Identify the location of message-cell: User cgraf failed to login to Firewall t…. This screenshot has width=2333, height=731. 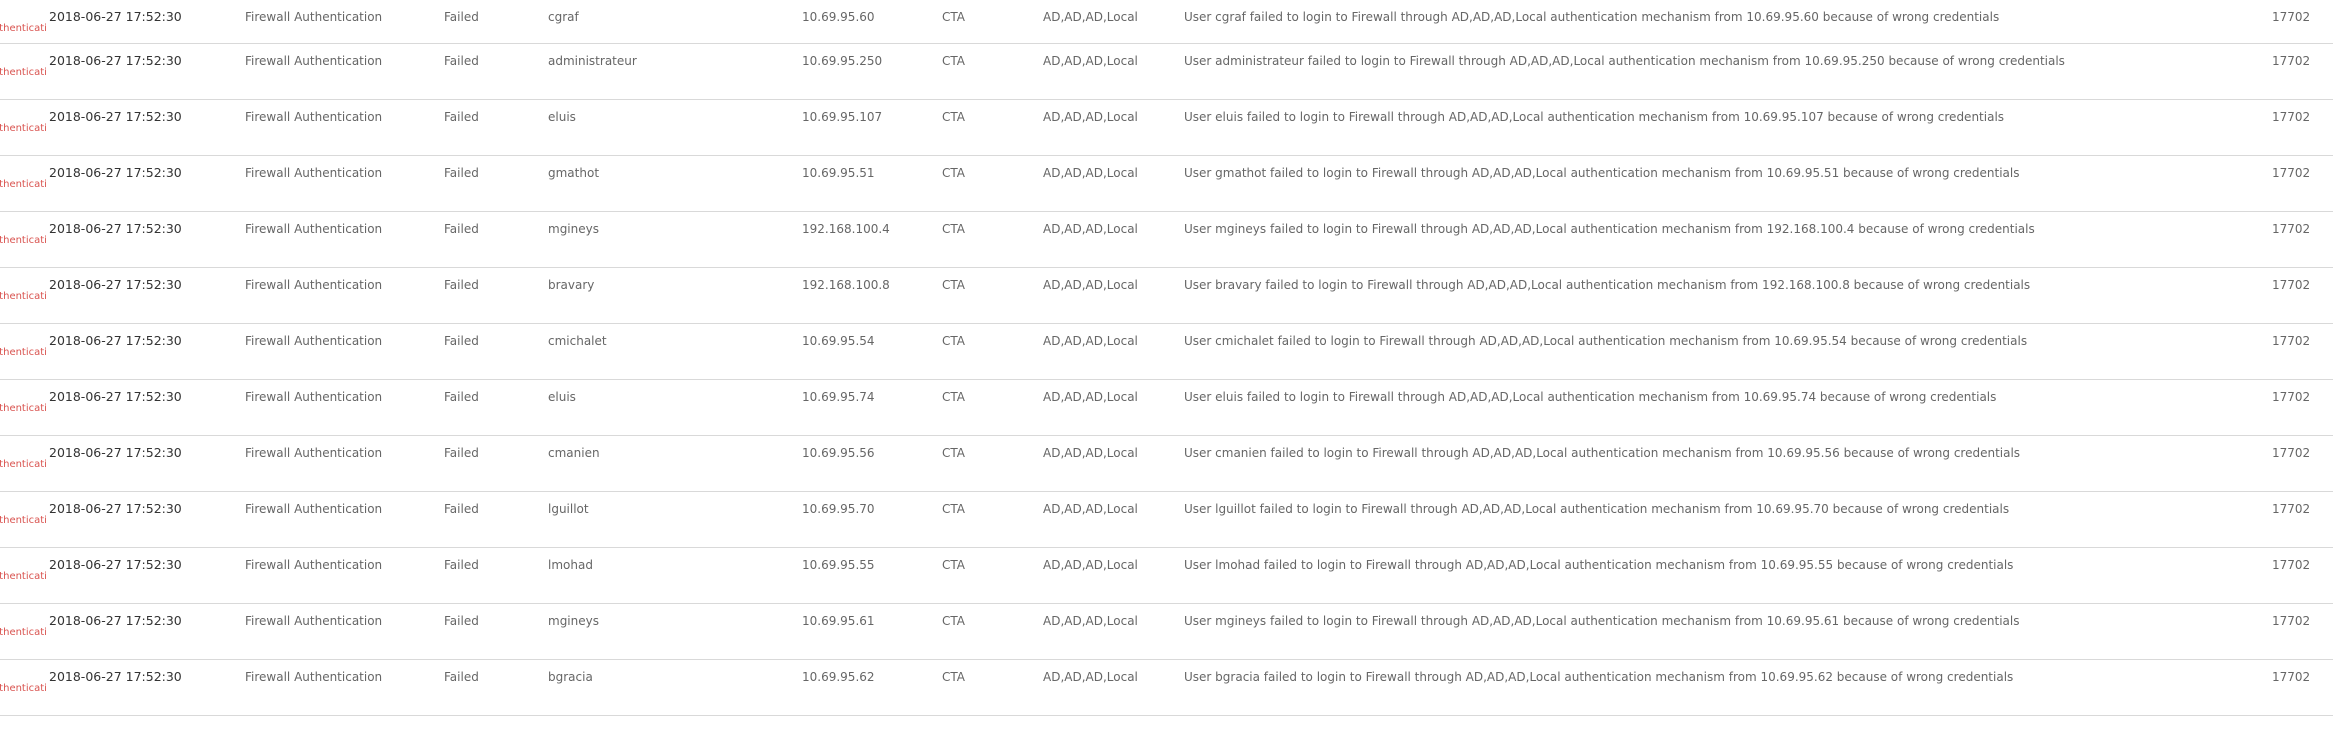
(1592, 17).